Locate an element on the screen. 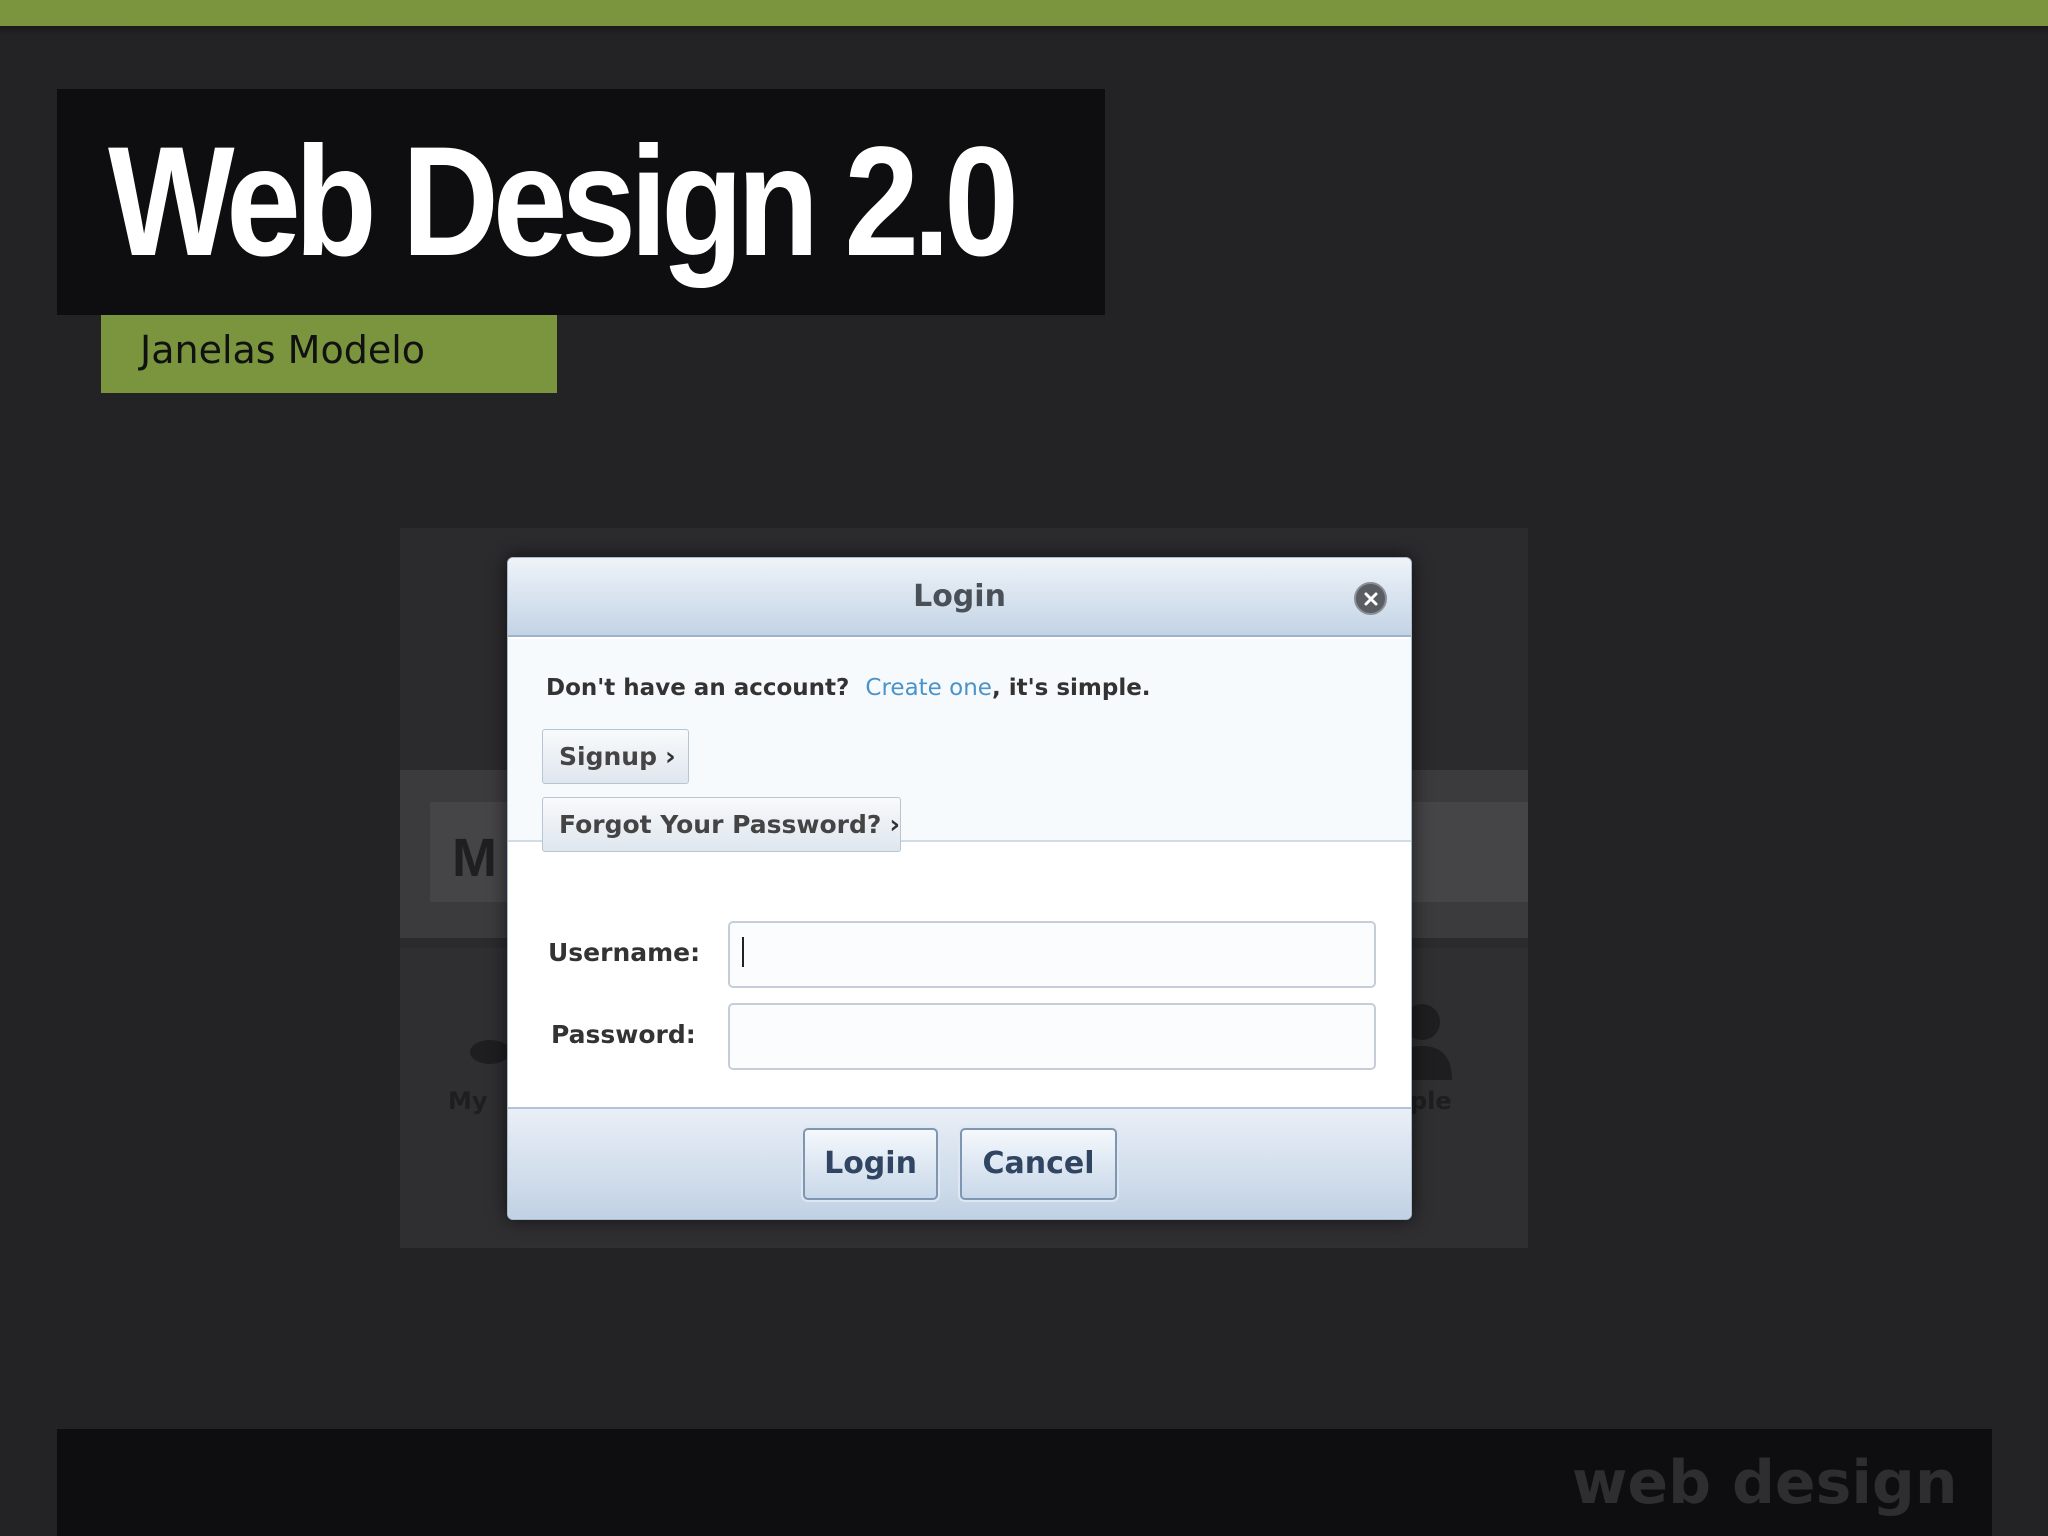 The height and width of the screenshot is (1536, 2048). password-input is located at coordinates (1052, 1036).